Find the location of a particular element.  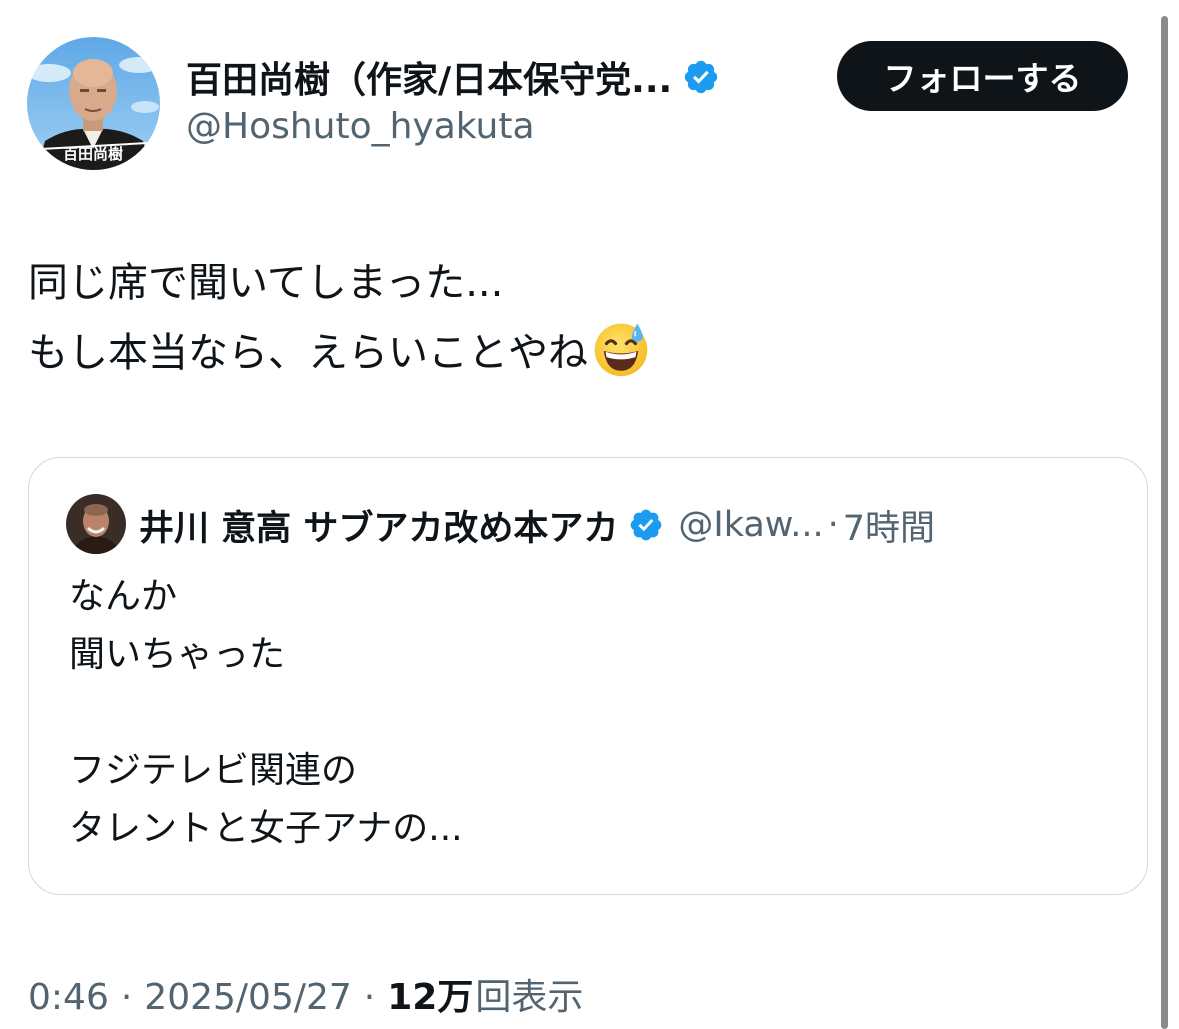

quoted-text-line: フジテレビ関連の is located at coordinates (213, 770).